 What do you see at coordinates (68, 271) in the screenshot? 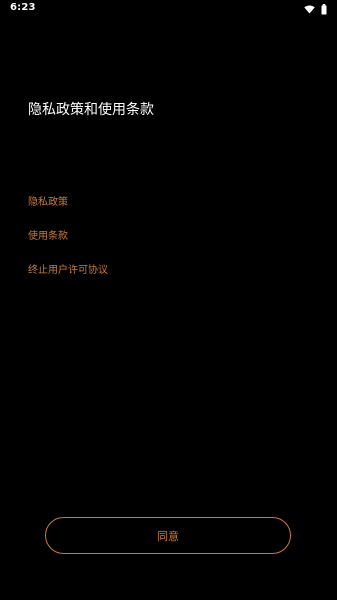
I see `eula-link: 终止用户许可协议` at bounding box center [68, 271].